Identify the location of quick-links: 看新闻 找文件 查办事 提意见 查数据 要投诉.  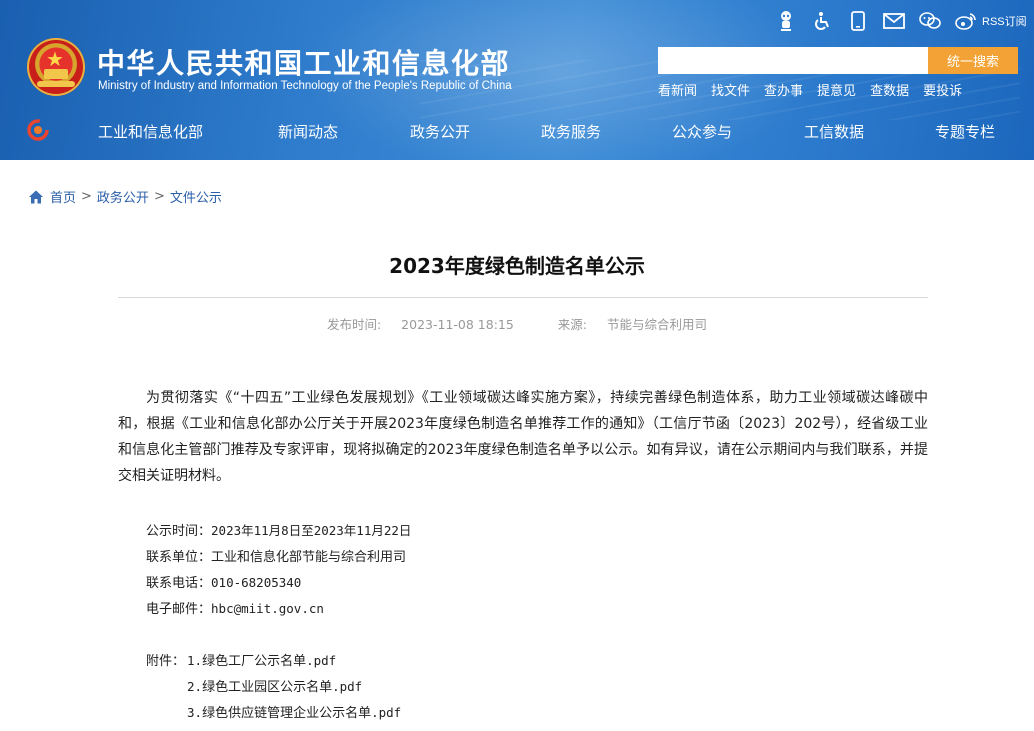
(817, 89).